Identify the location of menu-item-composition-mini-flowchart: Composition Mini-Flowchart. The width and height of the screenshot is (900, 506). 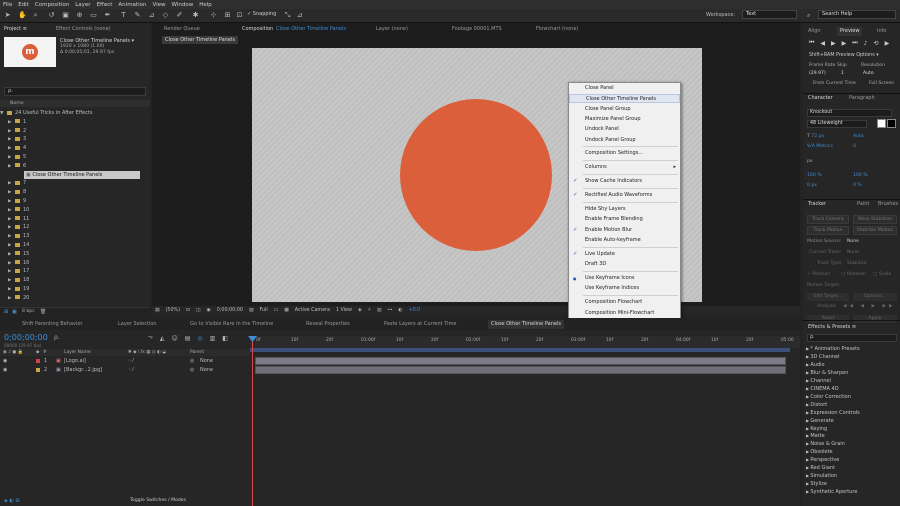
(624, 313).